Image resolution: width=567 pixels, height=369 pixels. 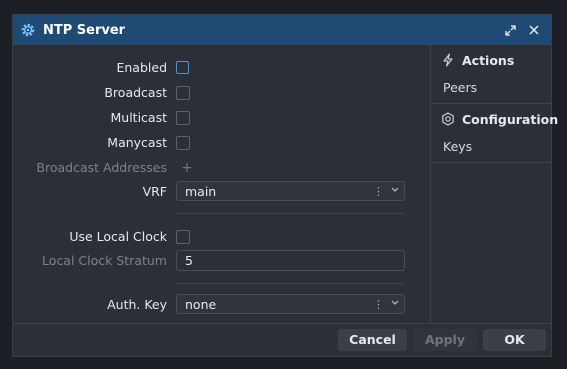 I want to click on lightning-icon, so click(x=448, y=60).